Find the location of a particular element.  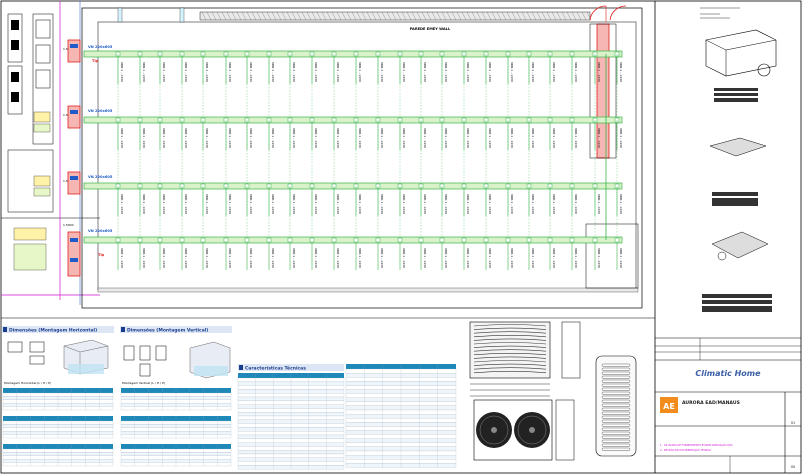

right-panel-details is located at coordinates (738, 159).